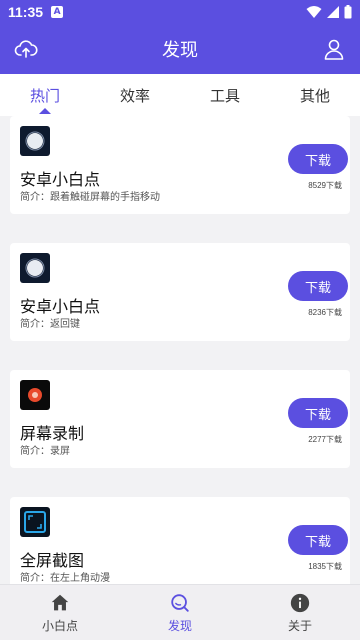 The width and height of the screenshot is (360, 640). I want to click on app-description: 简介：录屏, so click(45, 451).